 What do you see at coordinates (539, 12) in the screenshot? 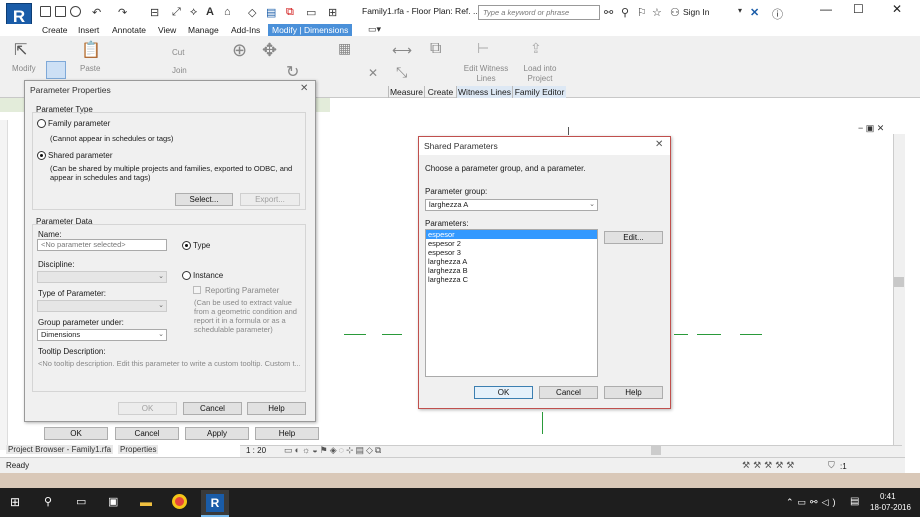
I see `search-input: Type a keyword or phrase` at bounding box center [539, 12].